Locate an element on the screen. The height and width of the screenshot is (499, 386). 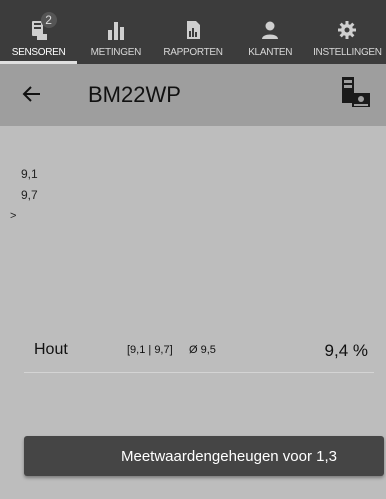
tab-label: RAPPORTEN is located at coordinates (193, 52).